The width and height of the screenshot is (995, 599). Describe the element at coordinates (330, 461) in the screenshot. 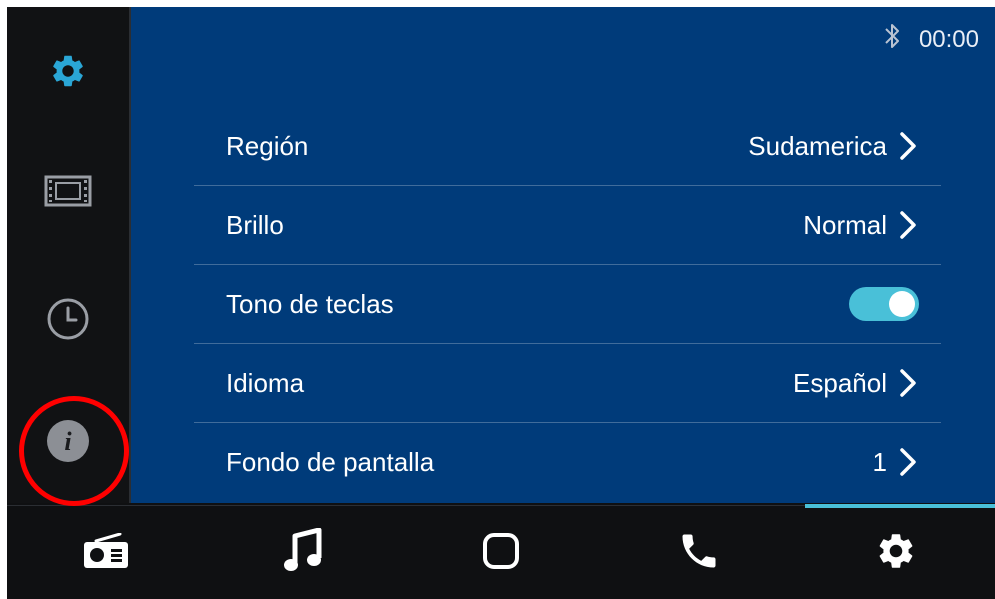

I see `setting-label: Fondo de pantalla` at that location.